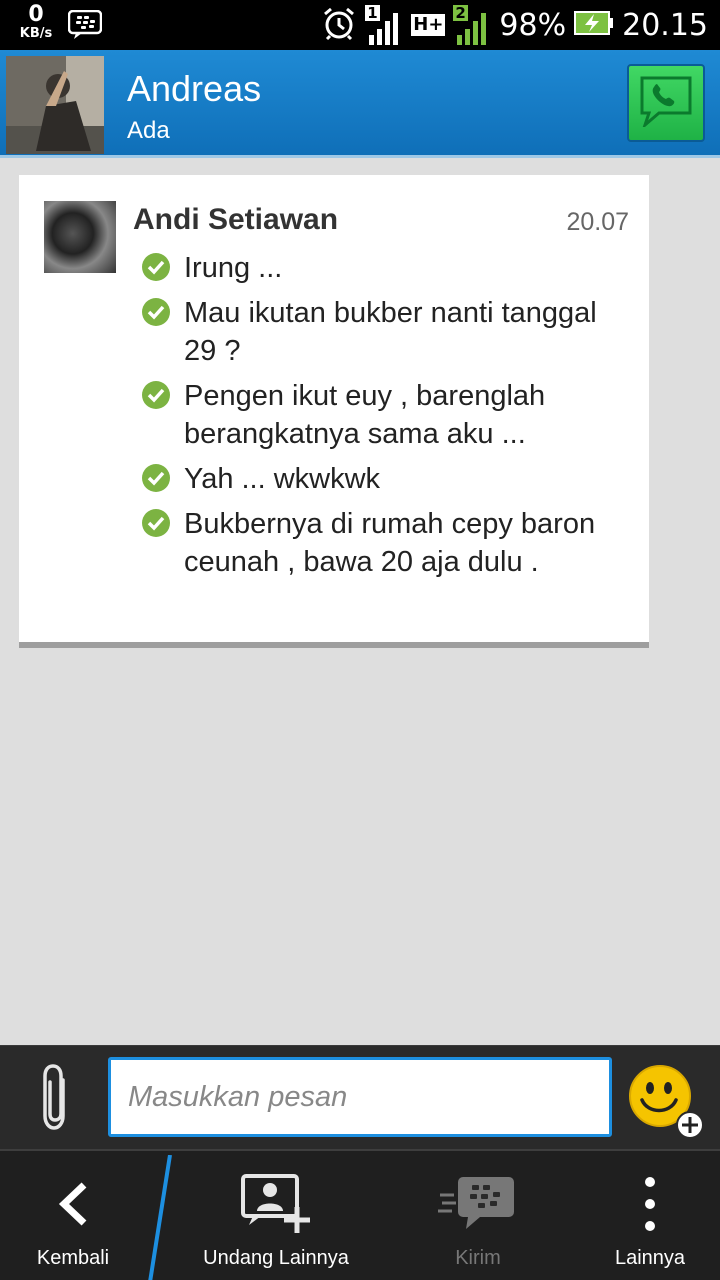 The image size is (720, 1280). I want to click on chat-header: Andreas Ada, so click(360, 104).